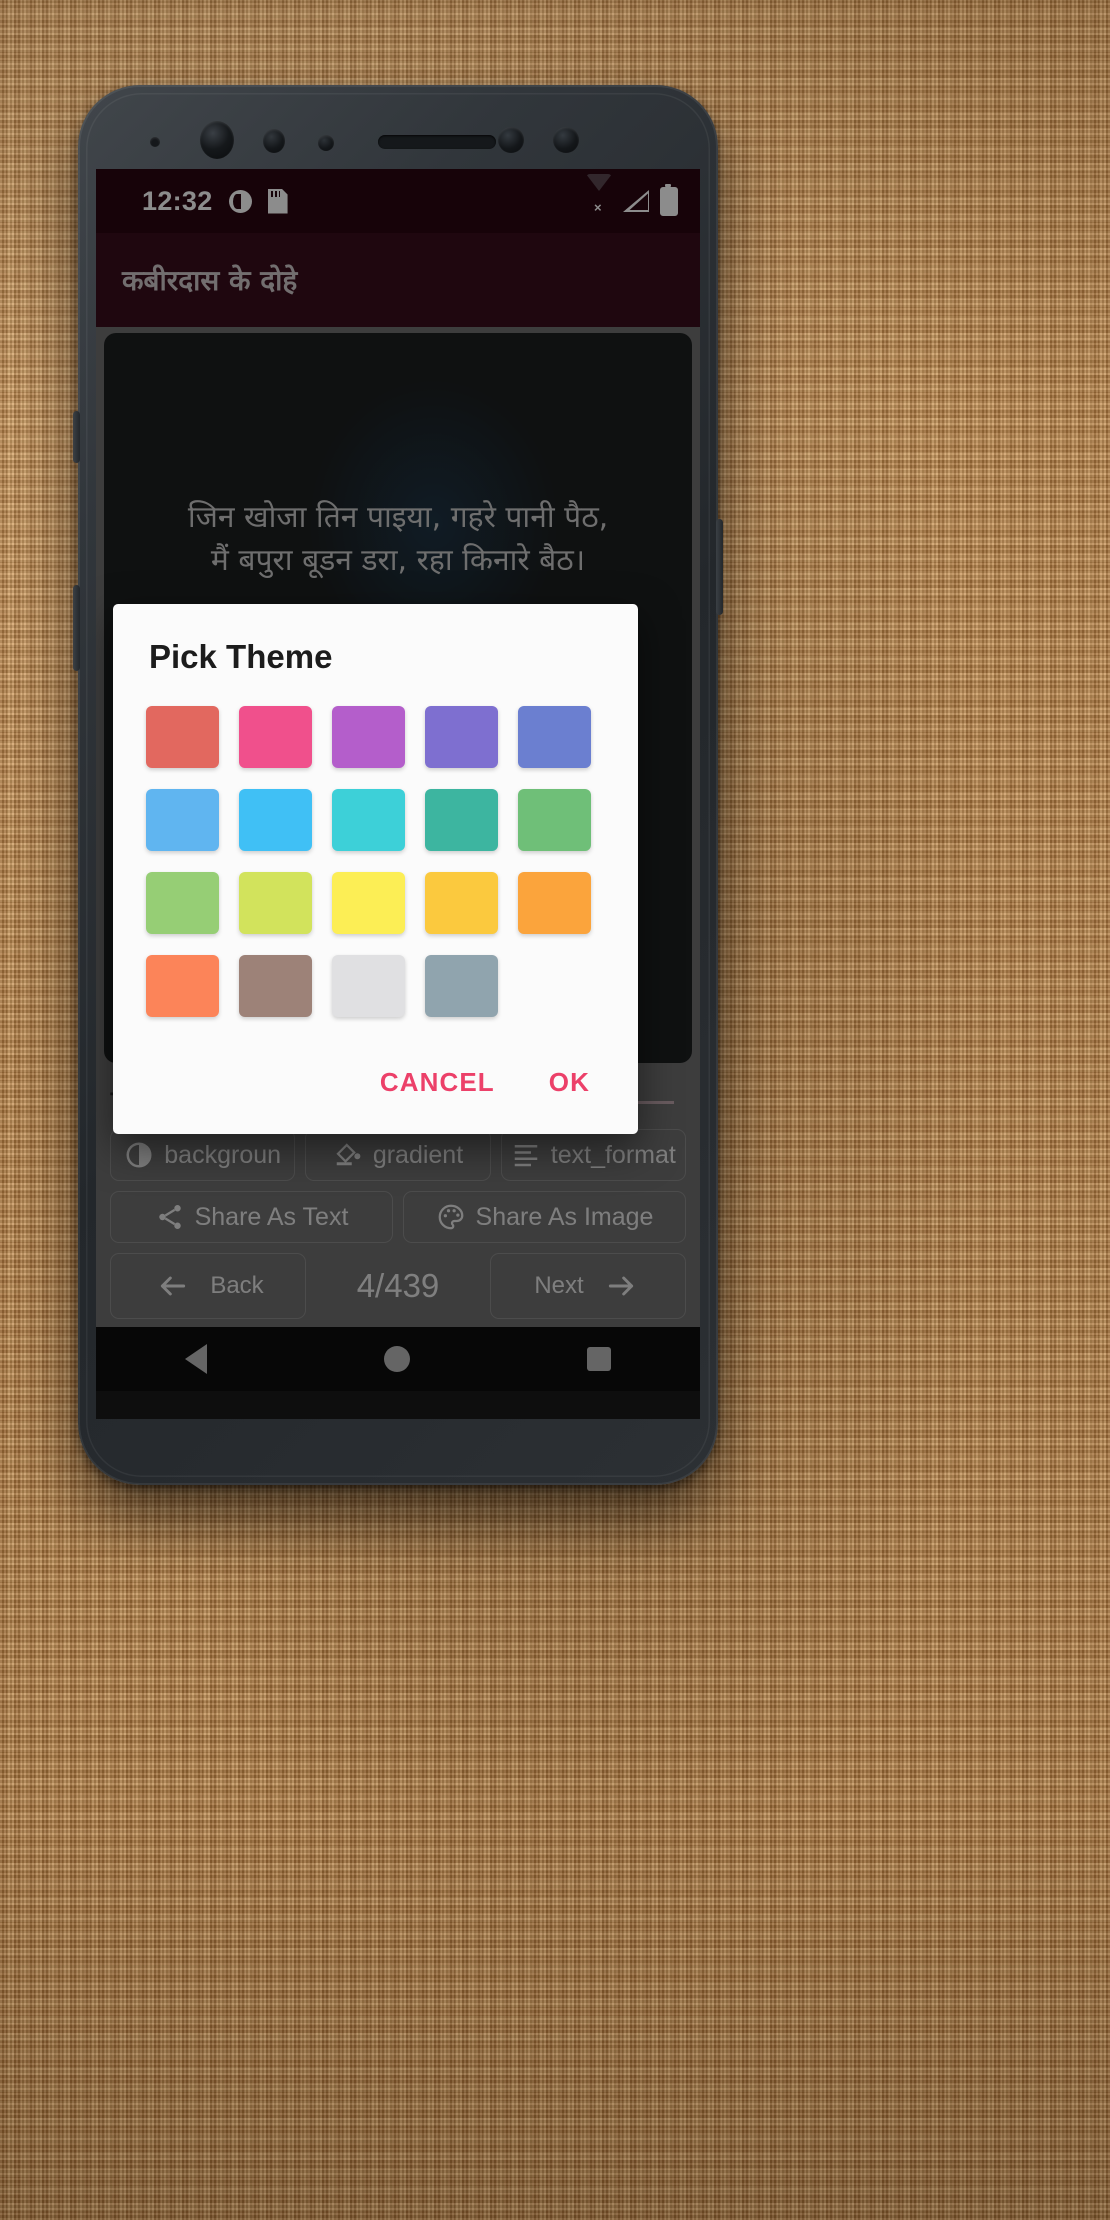 This screenshot has height=2220, width=1110. Describe the element at coordinates (719, 567) in the screenshot. I see `power-button` at that location.